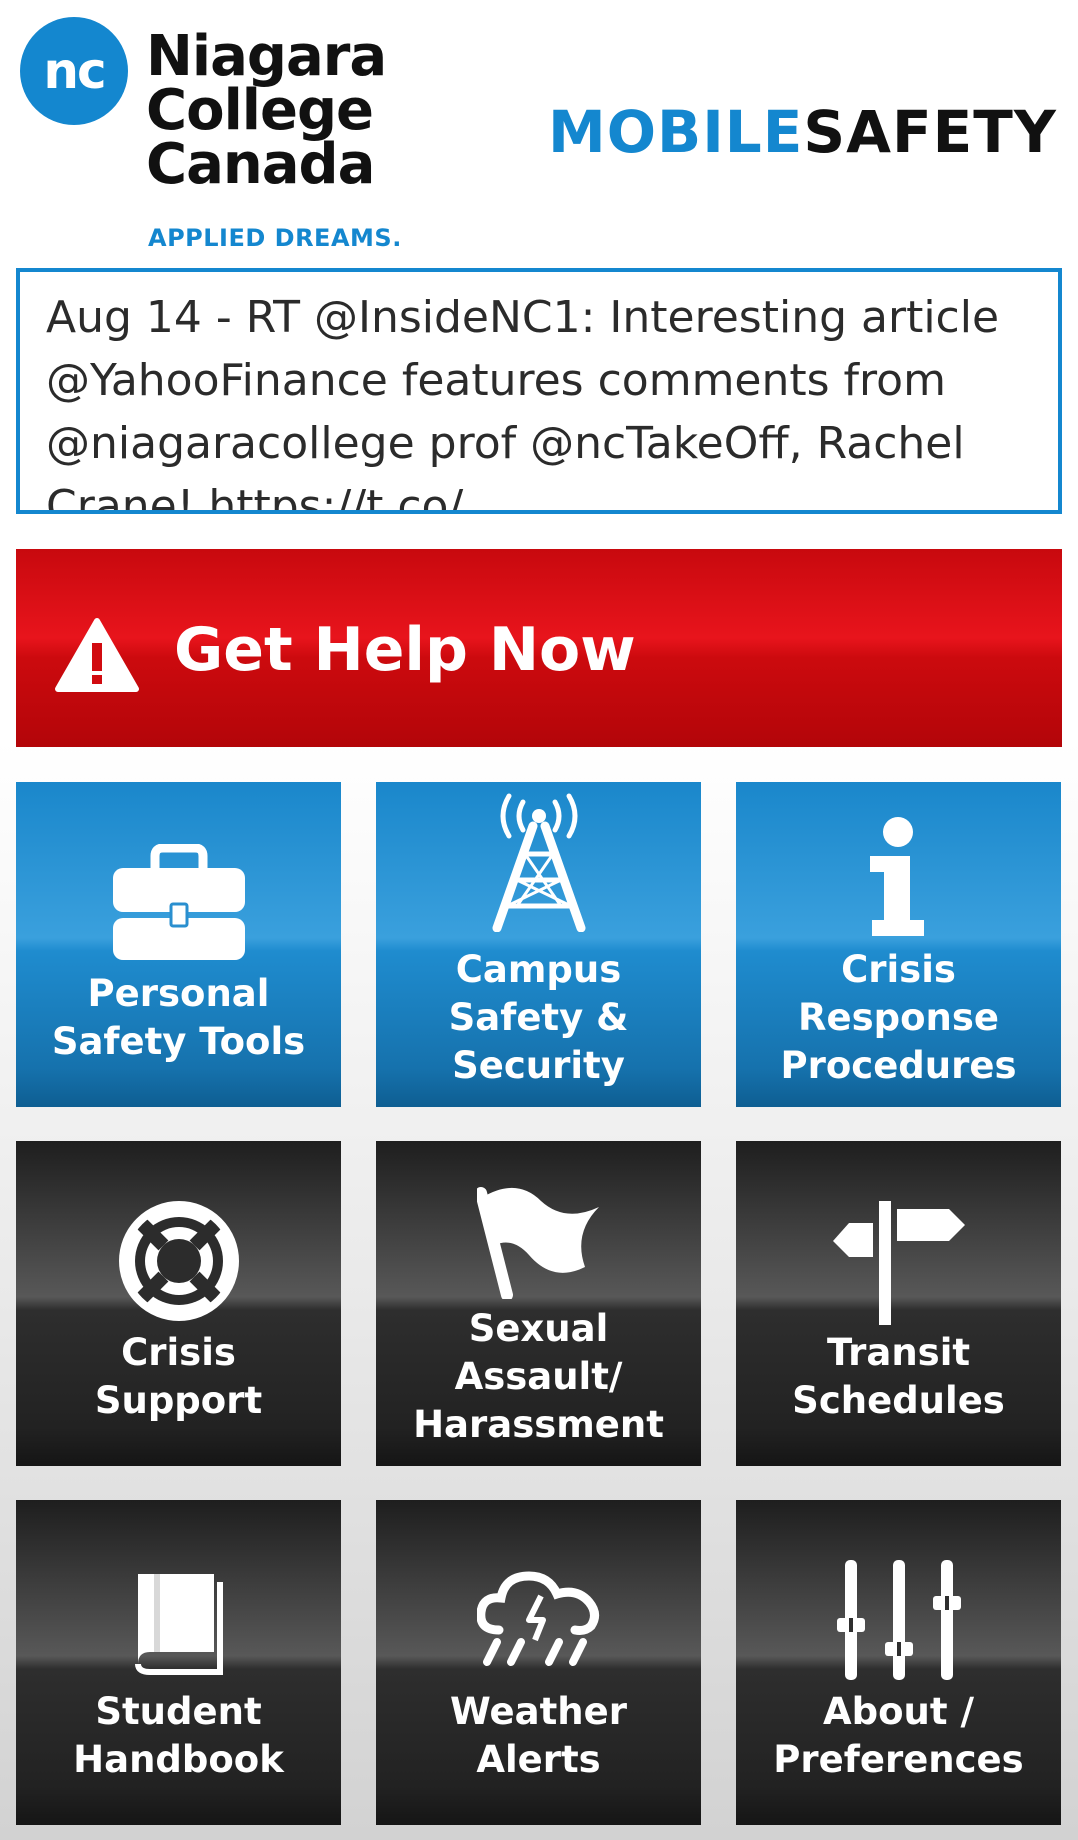  Describe the element at coordinates (538, 1328) in the screenshot. I see `tile-label: Sexual` at that location.